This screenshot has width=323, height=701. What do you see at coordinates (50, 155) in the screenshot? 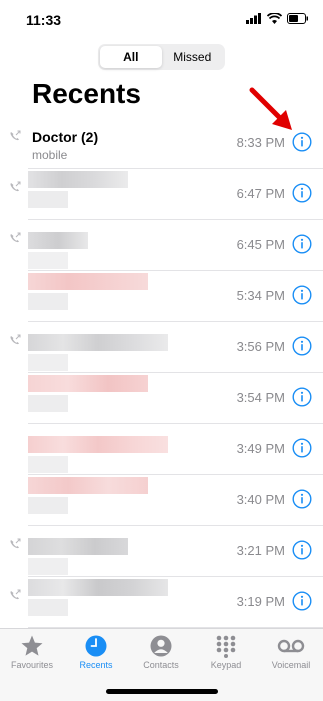
I see `call-type: mobile` at bounding box center [50, 155].